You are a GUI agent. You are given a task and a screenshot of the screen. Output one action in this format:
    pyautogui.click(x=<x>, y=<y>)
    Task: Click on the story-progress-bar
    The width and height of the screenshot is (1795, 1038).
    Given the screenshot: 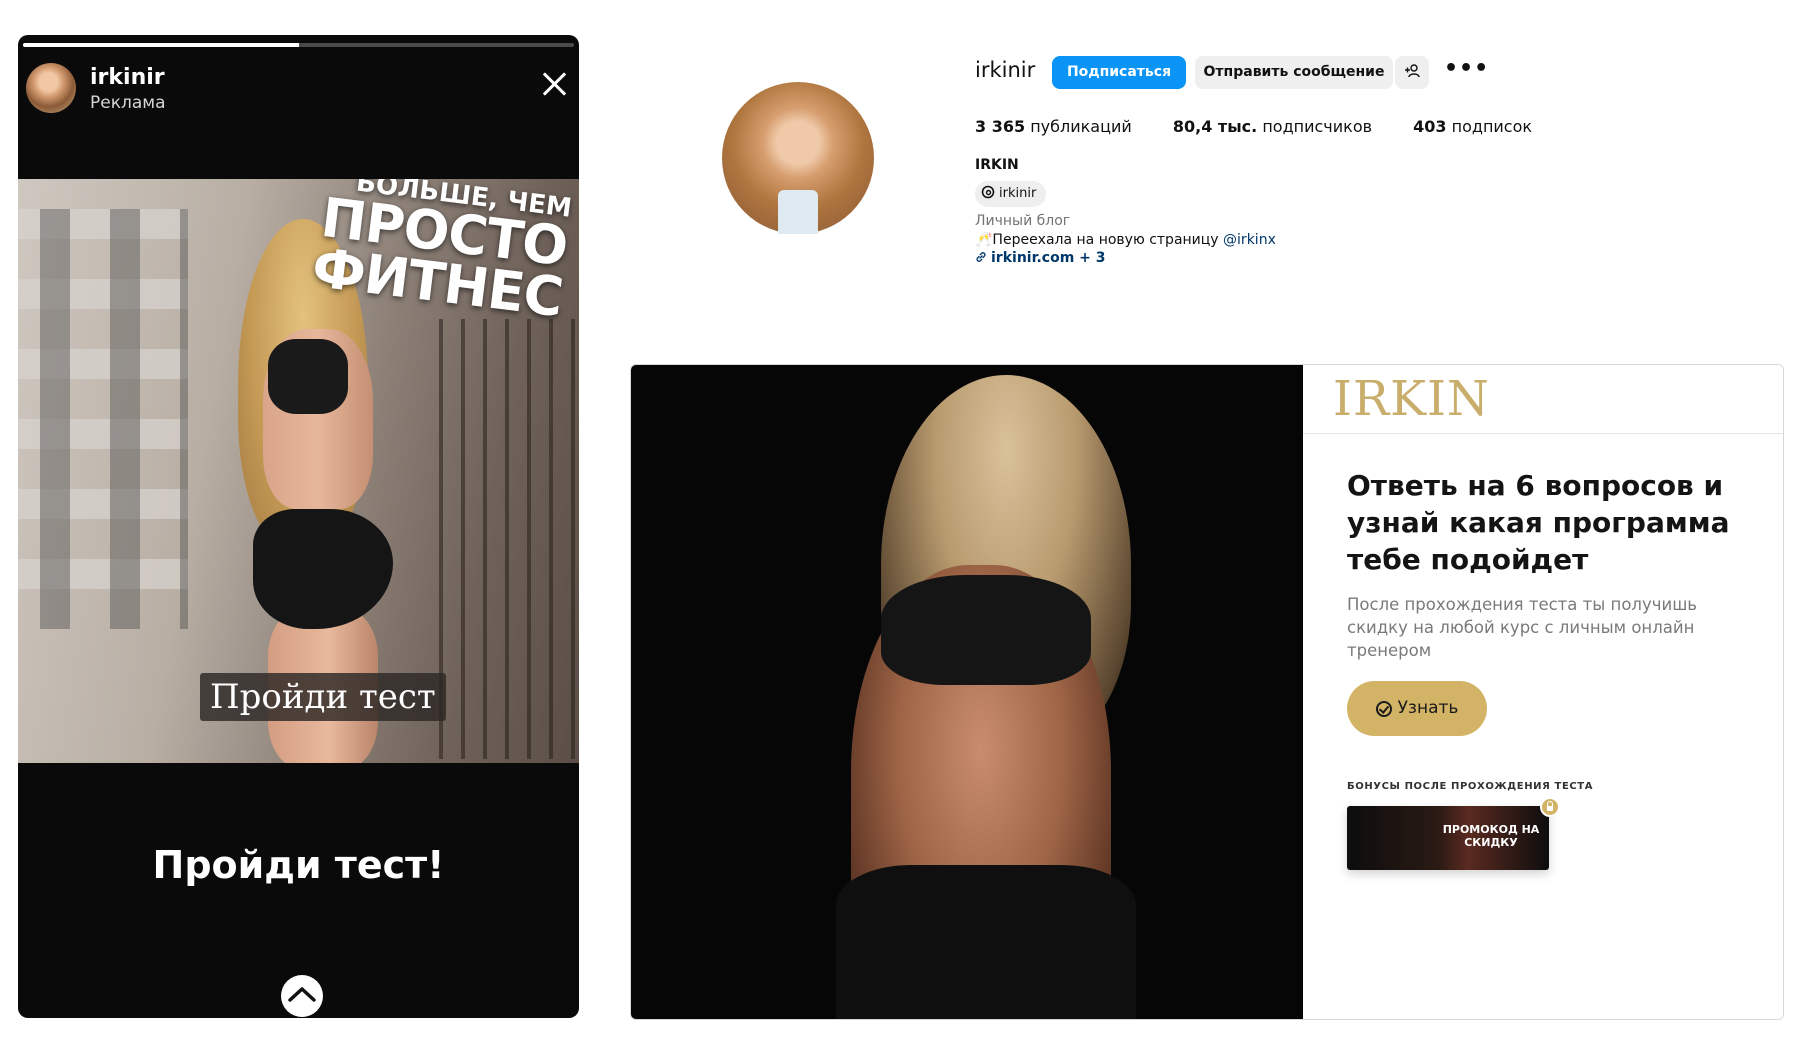 What is the action you would take?
    pyautogui.click(x=298, y=45)
    